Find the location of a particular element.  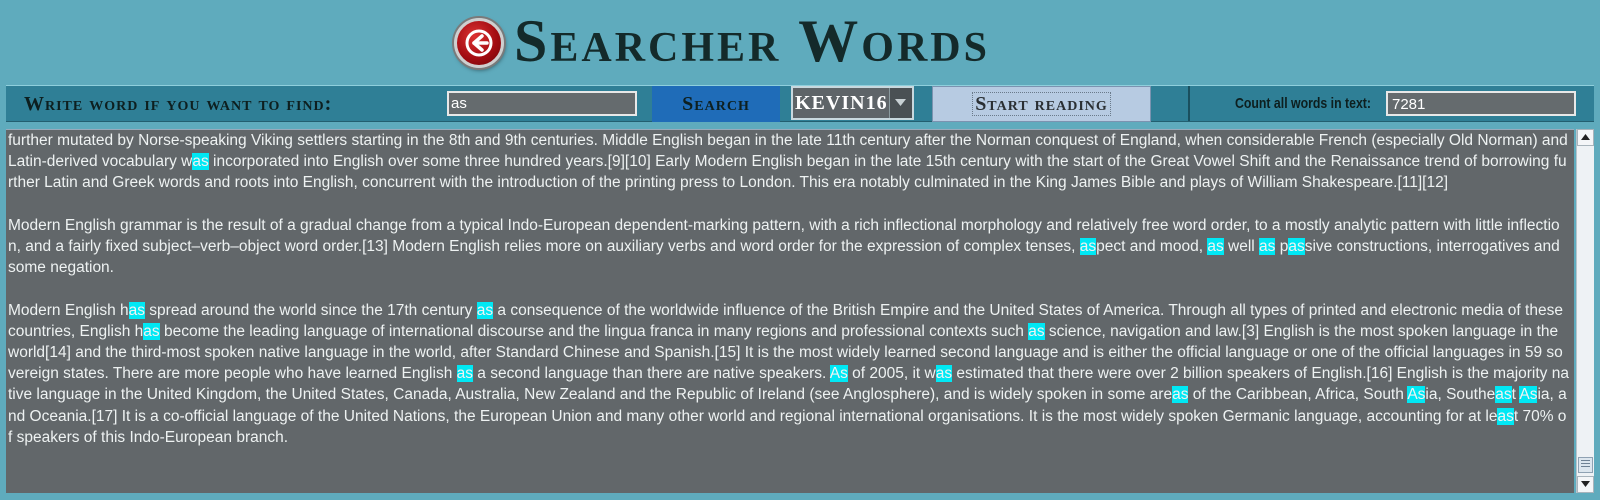

scroll-down-button is located at coordinates (1585, 484).